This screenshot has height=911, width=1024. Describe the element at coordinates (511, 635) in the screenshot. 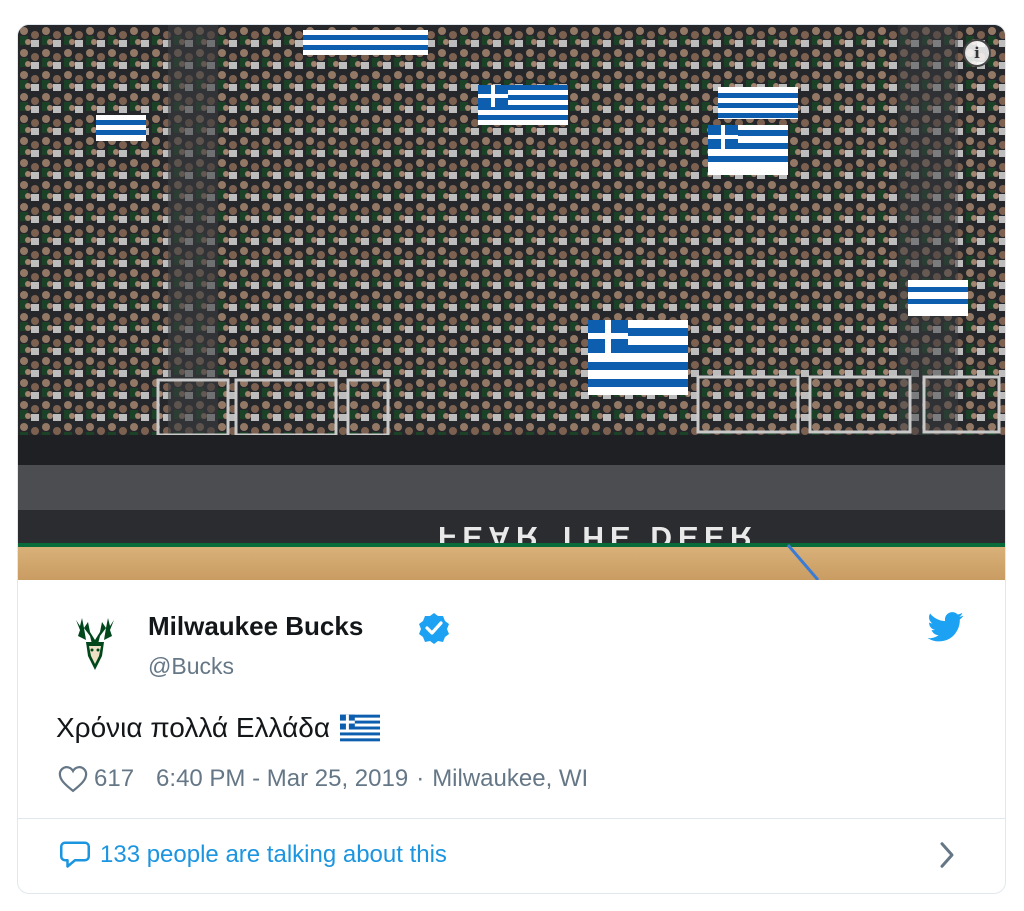

I see `tweet-header: Milwaukee Bucks @Bucks` at that location.